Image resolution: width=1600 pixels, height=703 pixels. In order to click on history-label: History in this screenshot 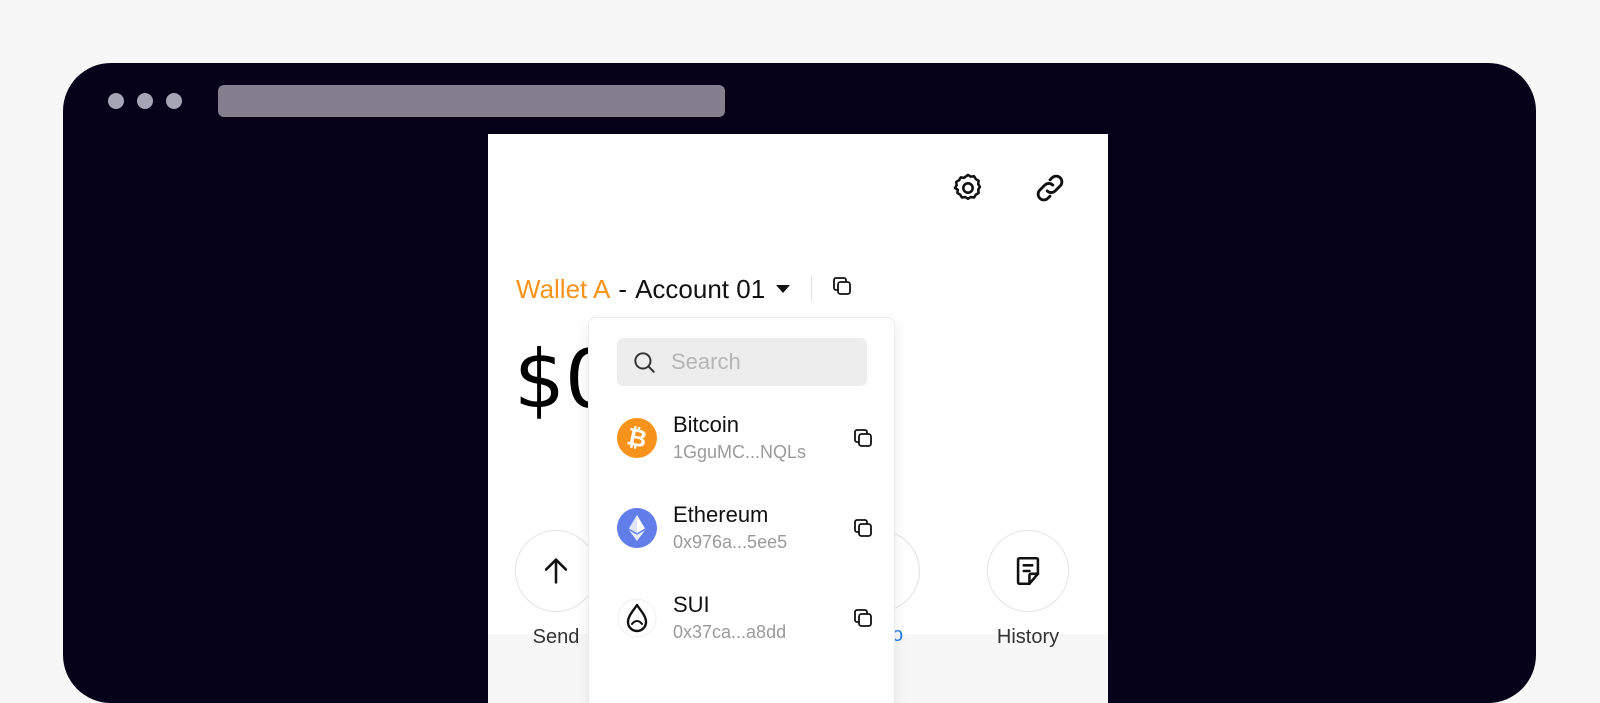, I will do `click(1028, 637)`.